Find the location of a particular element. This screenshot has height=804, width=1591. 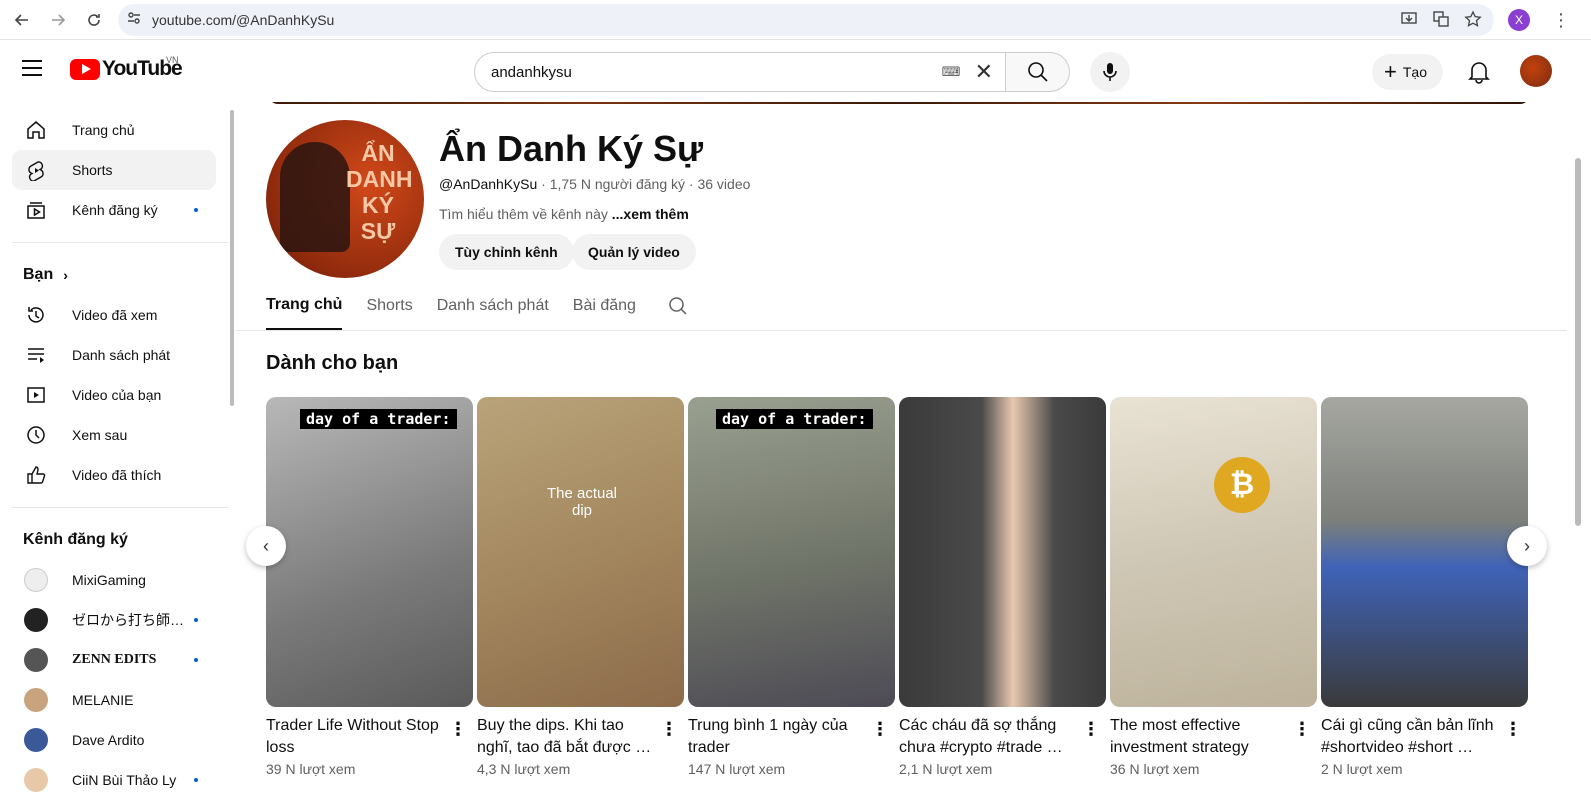

site-info-icon is located at coordinates (134, 20).